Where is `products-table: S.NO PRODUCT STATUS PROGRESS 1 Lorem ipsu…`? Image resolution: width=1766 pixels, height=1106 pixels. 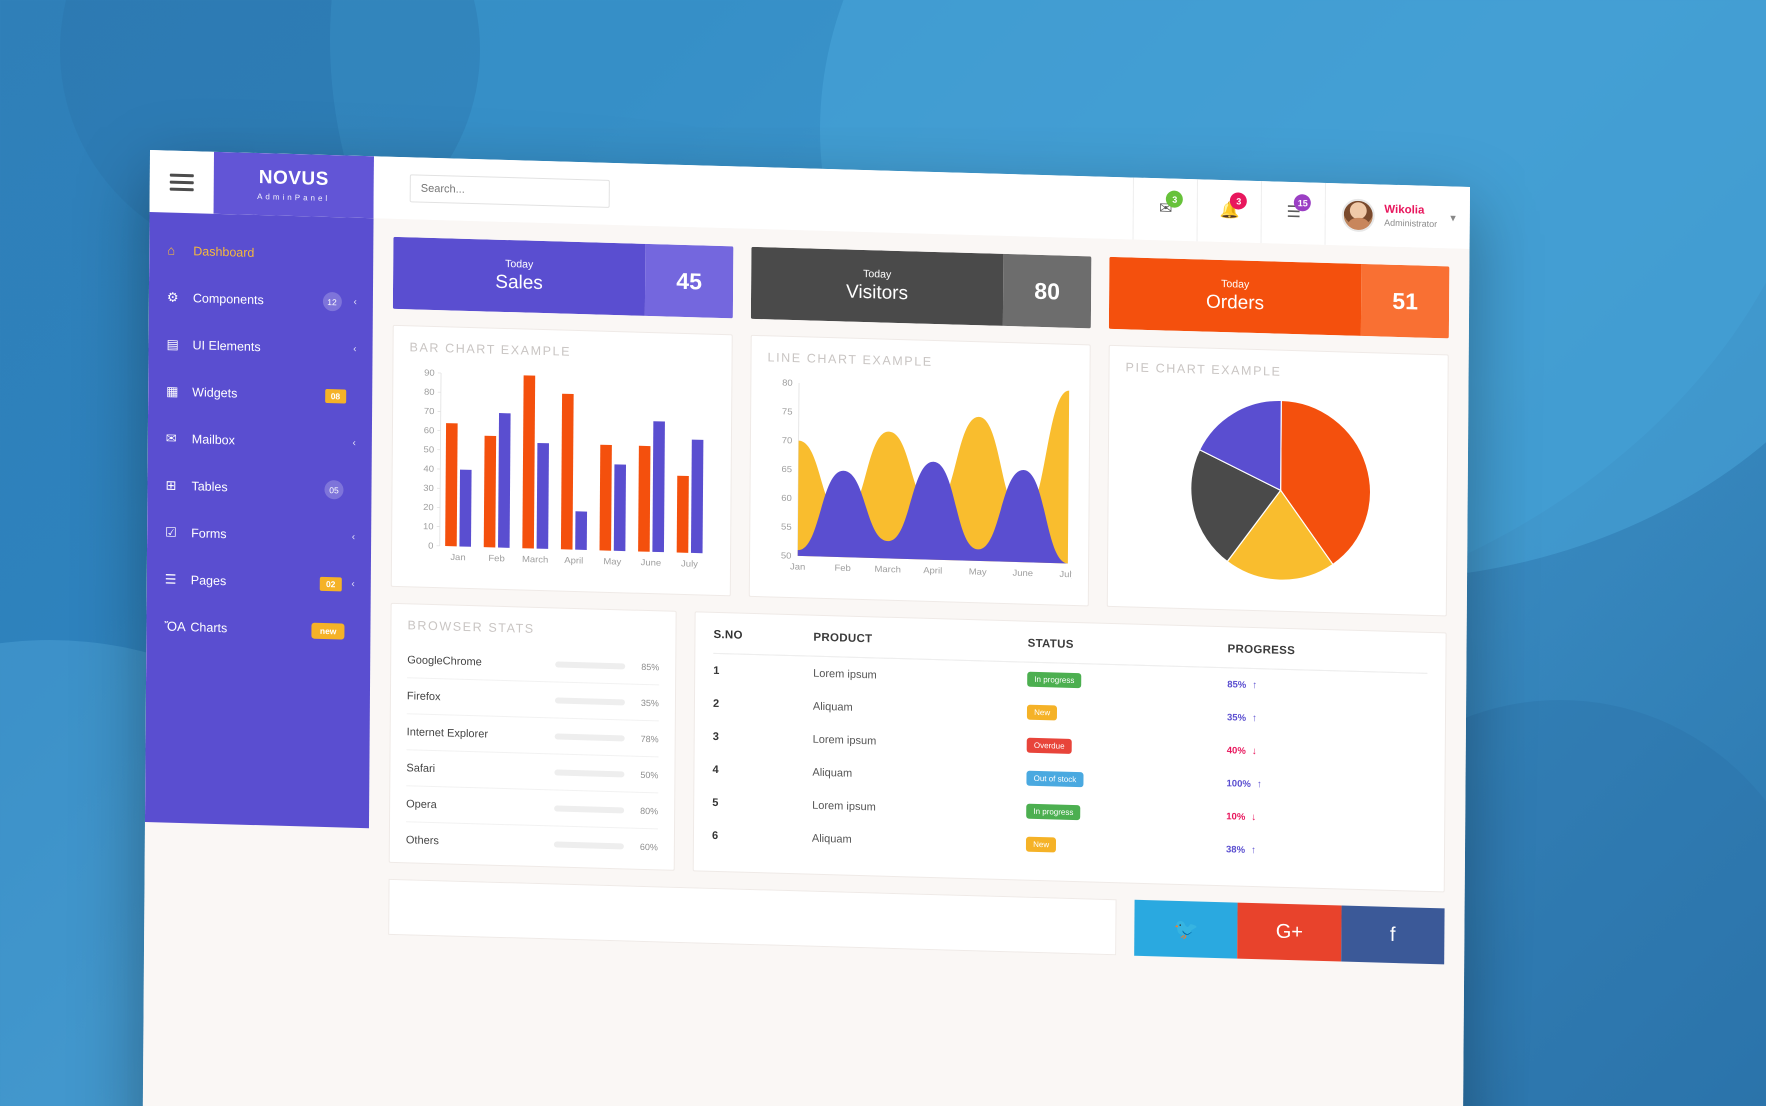 products-table: S.NO PRODUCT STATUS PROGRESS 1 Lorem ipsu… is located at coordinates (1069, 750).